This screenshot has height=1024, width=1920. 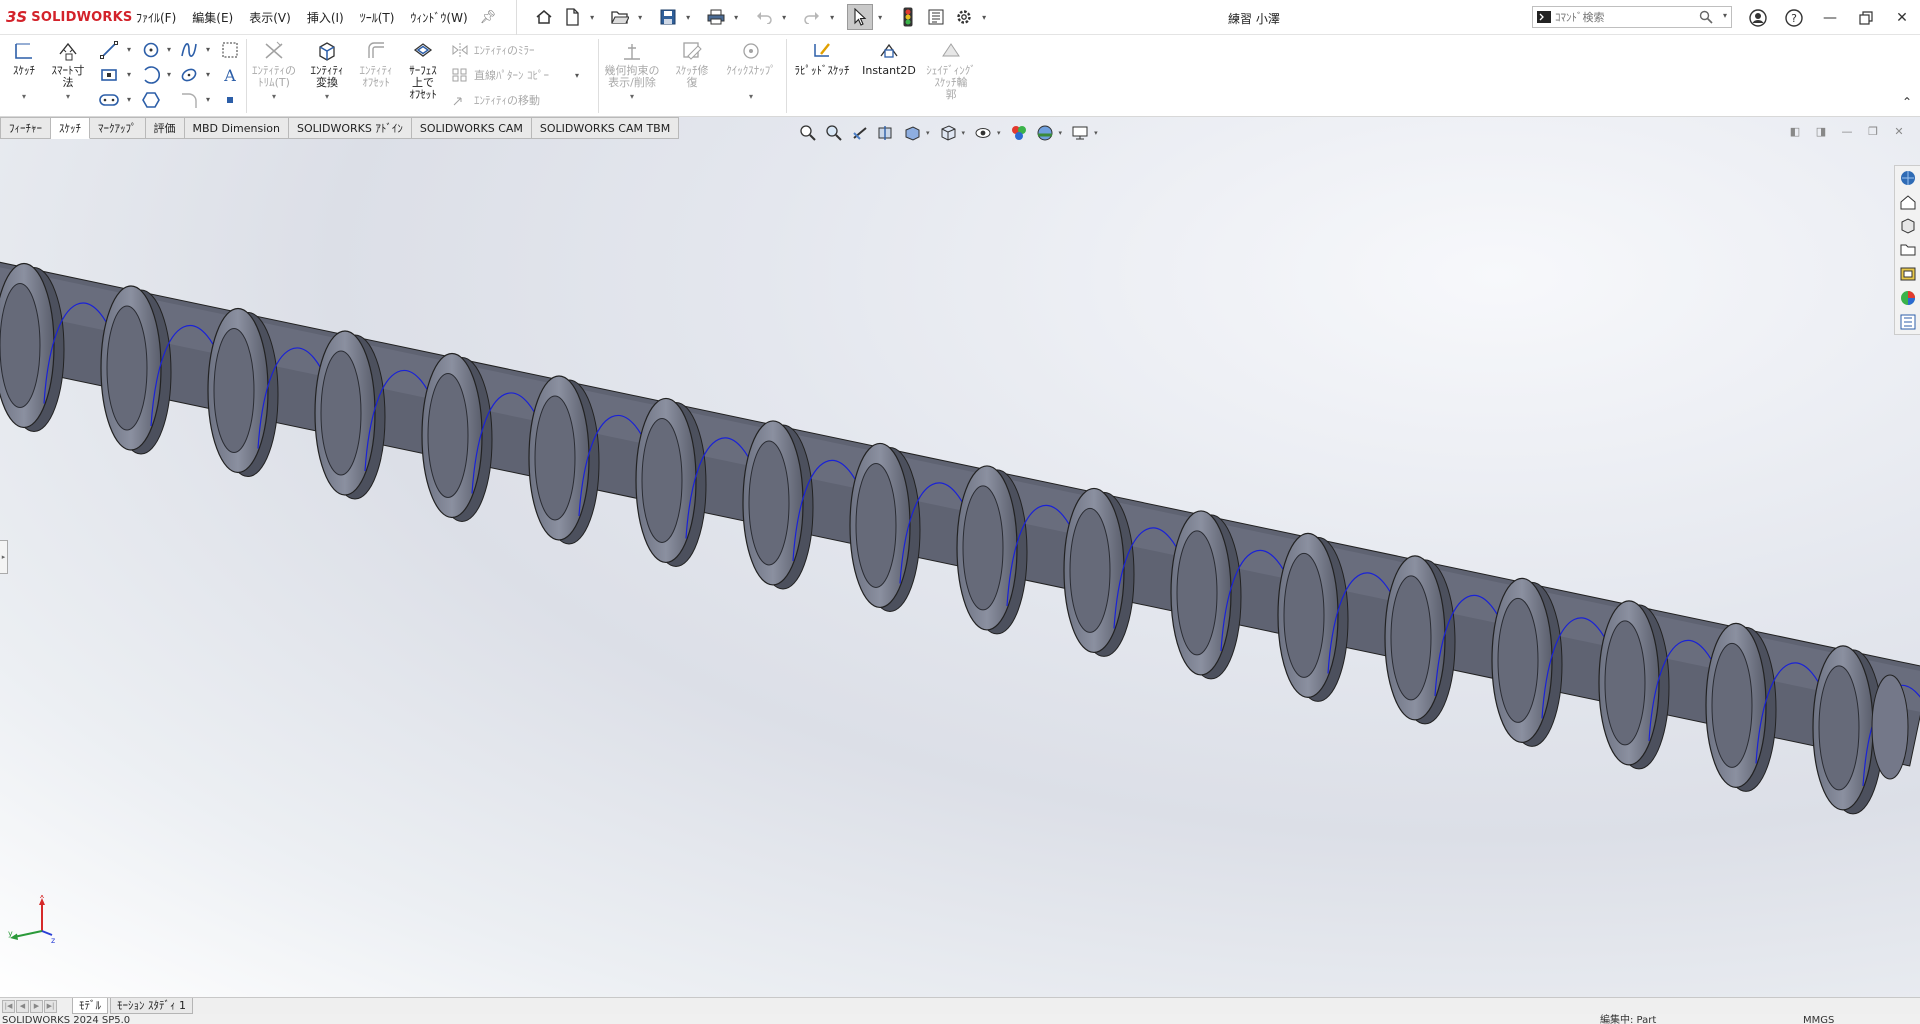 What do you see at coordinates (751, 71) in the screenshot?
I see `quick-snaps-button: ｸｲｯｸｽﾅｯﾌﾟ ▾` at bounding box center [751, 71].